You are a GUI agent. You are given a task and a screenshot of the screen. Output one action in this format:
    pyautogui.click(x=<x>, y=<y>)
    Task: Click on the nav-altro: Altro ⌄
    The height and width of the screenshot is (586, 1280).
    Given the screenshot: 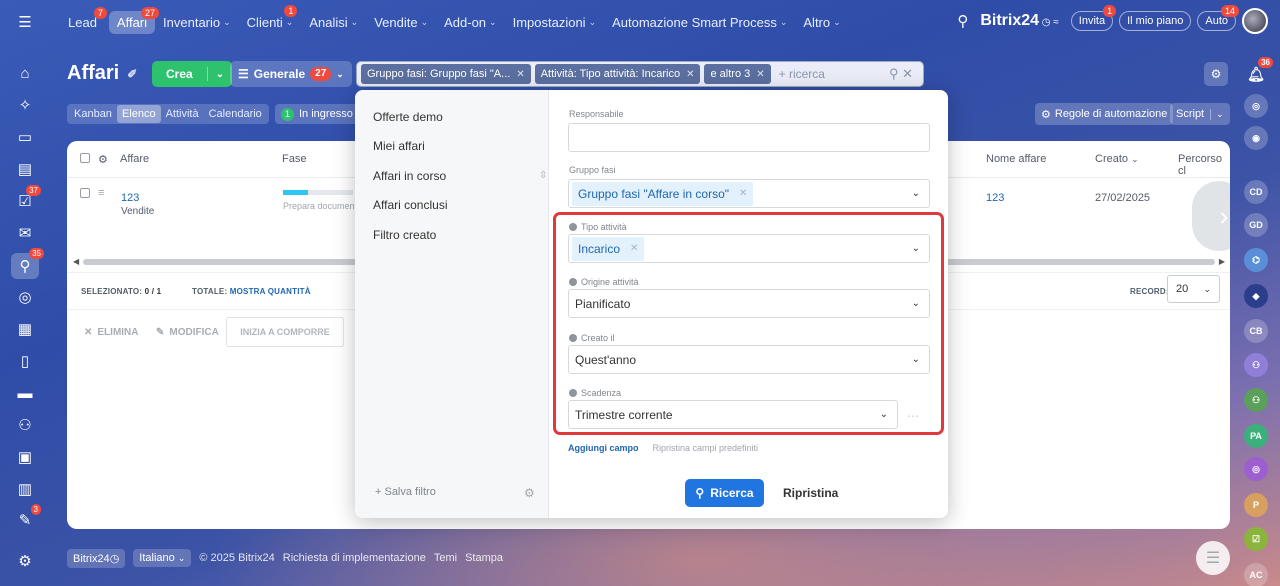 What is the action you would take?
    pyautogui.click(x=821, y=22)
    